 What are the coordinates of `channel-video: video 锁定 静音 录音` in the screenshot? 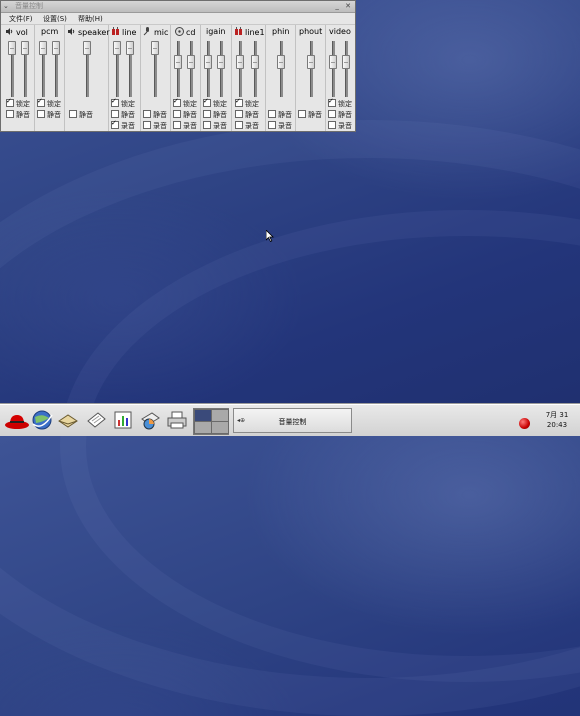 It's located at (340, 78).